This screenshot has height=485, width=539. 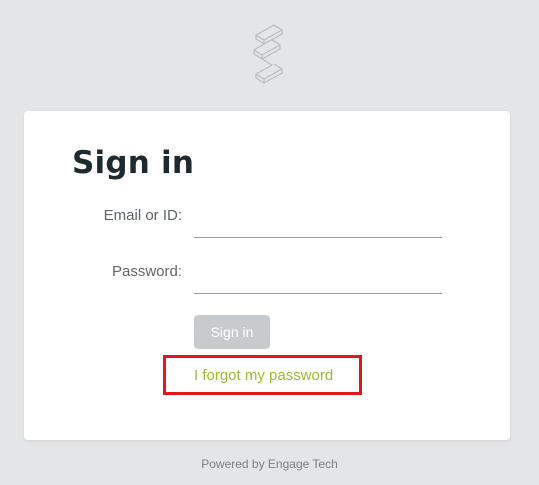 I want to click on sign-in-button: Sign in, so click(x=232, y=332).